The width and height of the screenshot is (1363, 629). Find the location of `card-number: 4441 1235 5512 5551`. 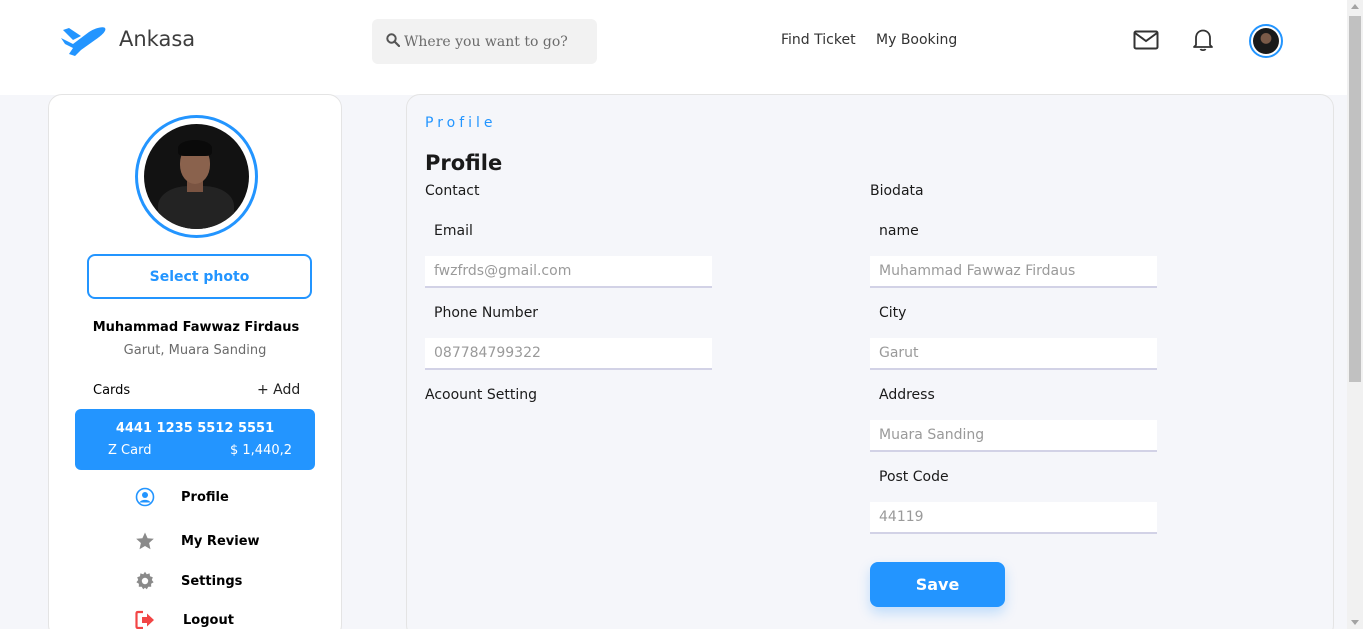

card-number: 4441 1235 5512 5551 is located at coordinates (195, 428).